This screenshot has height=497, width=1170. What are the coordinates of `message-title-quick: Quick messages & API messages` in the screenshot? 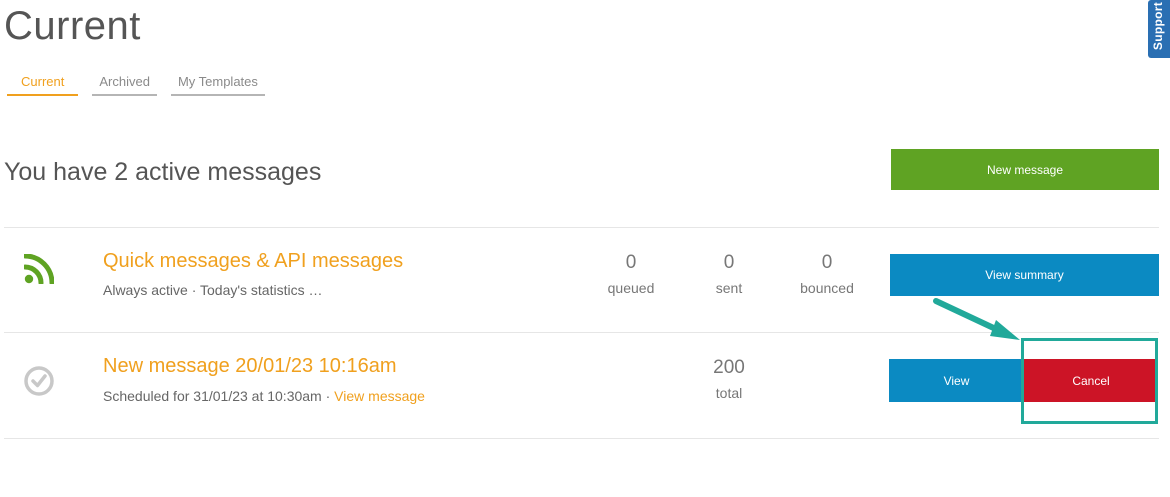 It's located at (253, 261).